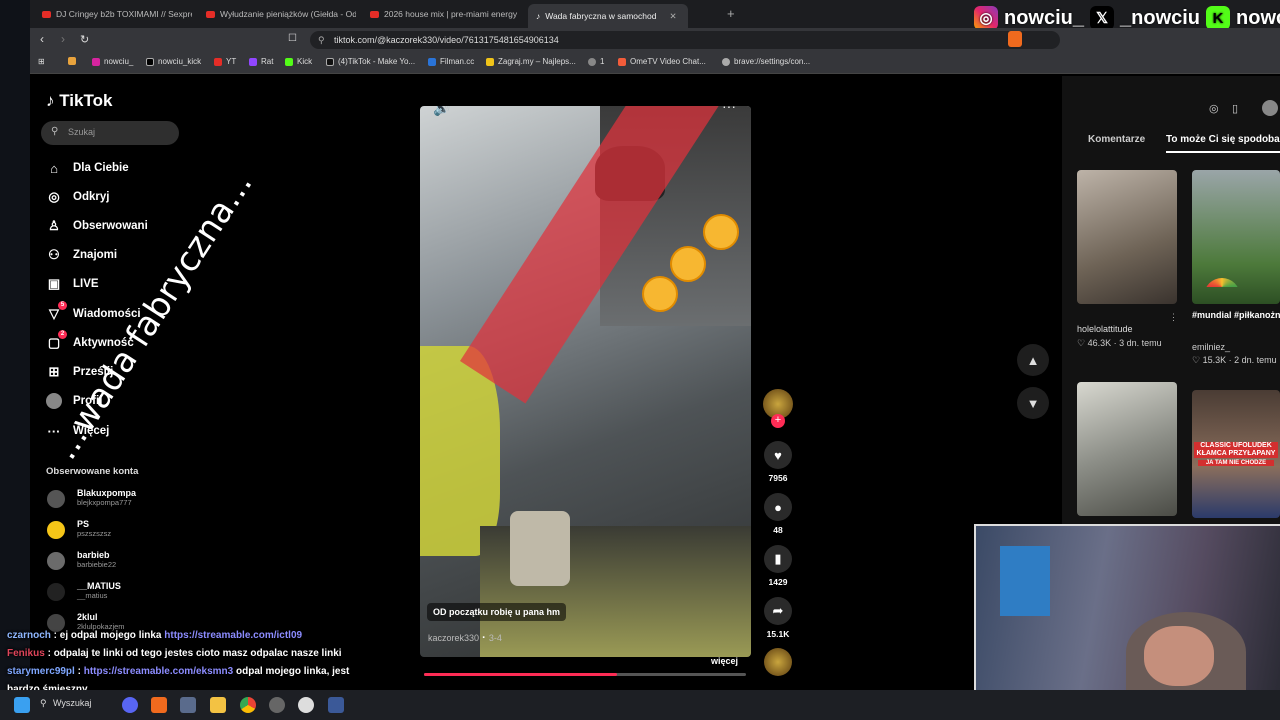 This screenshot has height=720, width=1280. I want to click on bookmark-item: Filman.cc, so click(451, 61).